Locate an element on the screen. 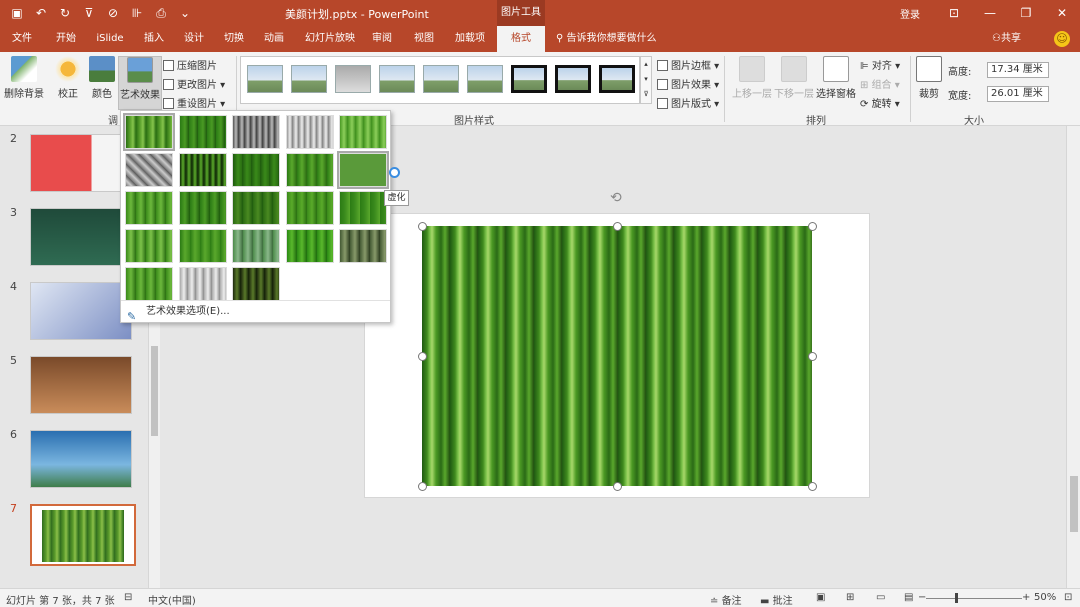 Image resolution: width=1080 pixels, height=607 pixels. art-effect-mosaic is located at coordinates (310, 208).